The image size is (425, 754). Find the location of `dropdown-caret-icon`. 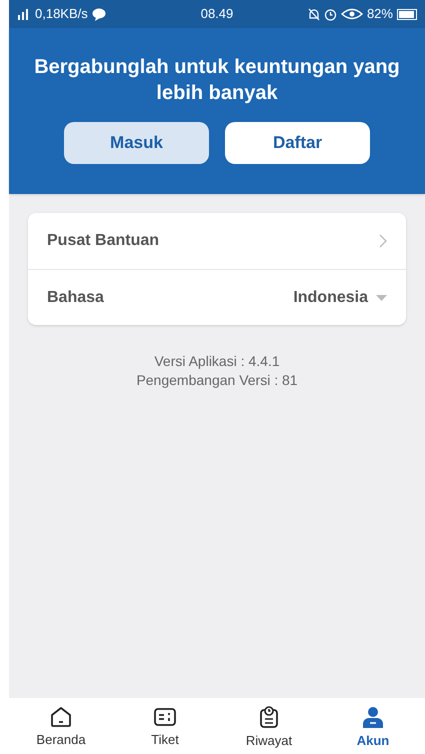

dropdown-caret-icon is located at coordinates (381, 297).